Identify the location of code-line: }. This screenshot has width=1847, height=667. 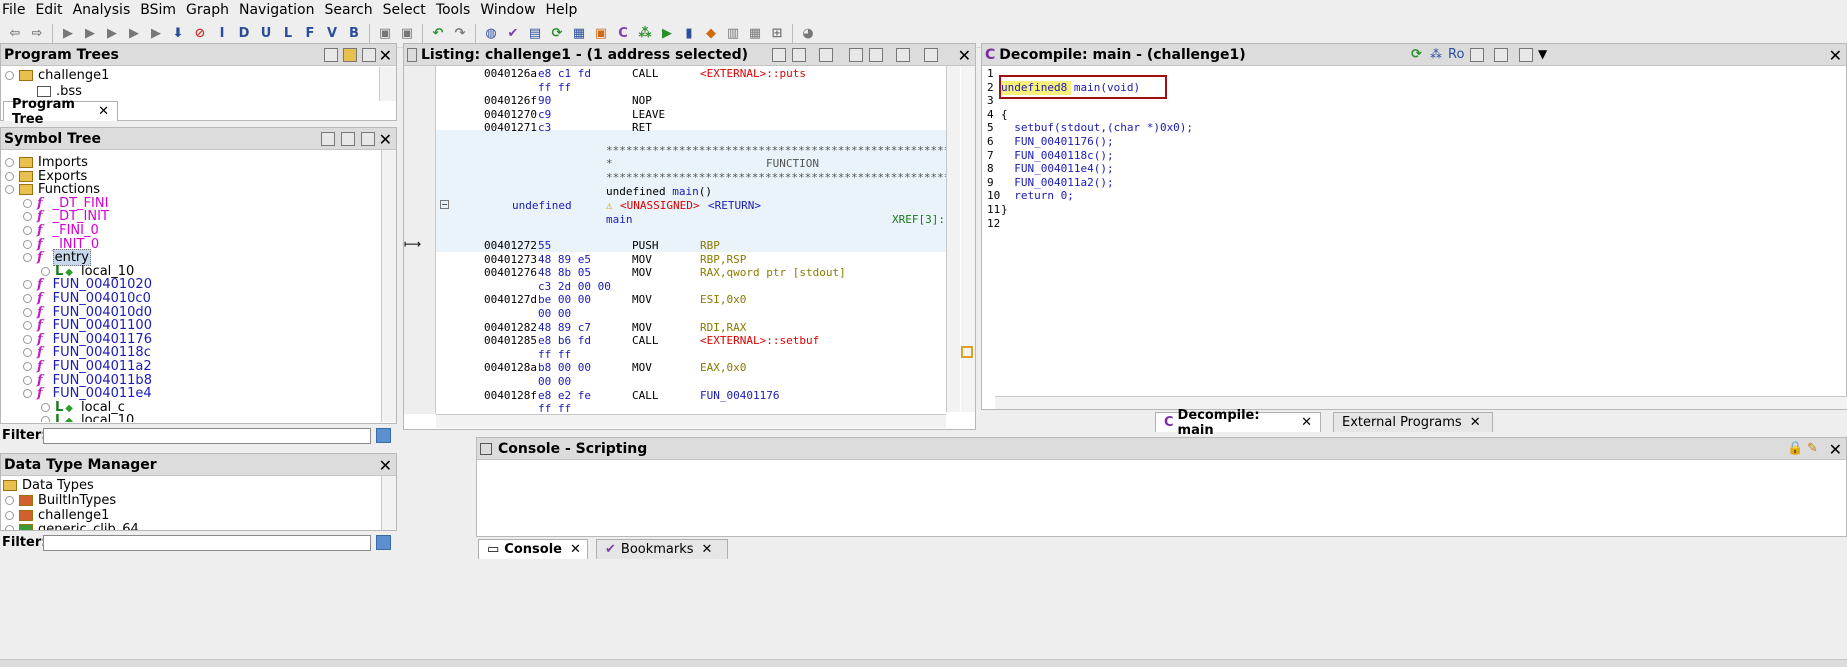
(1004, 210).